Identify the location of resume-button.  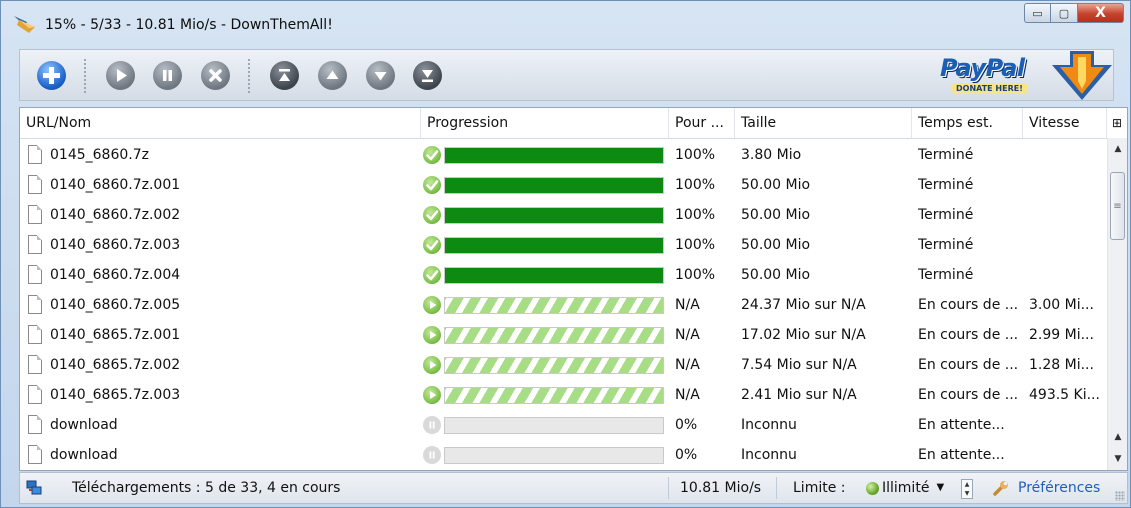
(120, 75).